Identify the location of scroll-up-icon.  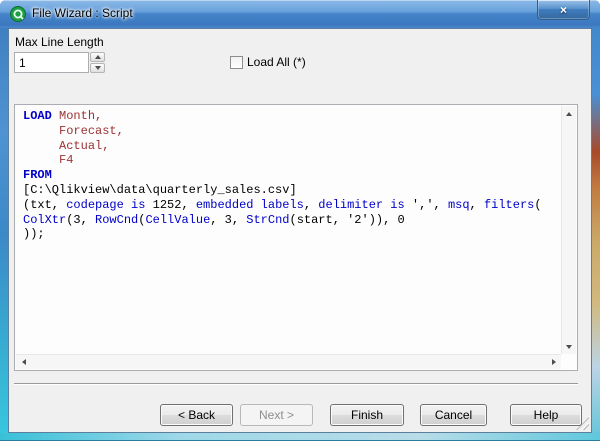
(568, 113).